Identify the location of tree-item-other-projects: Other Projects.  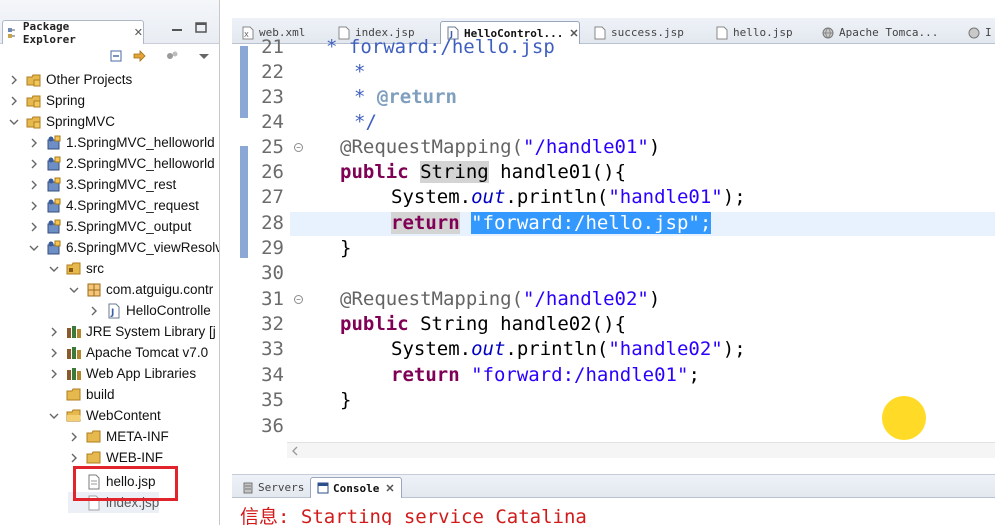
(70, 79).